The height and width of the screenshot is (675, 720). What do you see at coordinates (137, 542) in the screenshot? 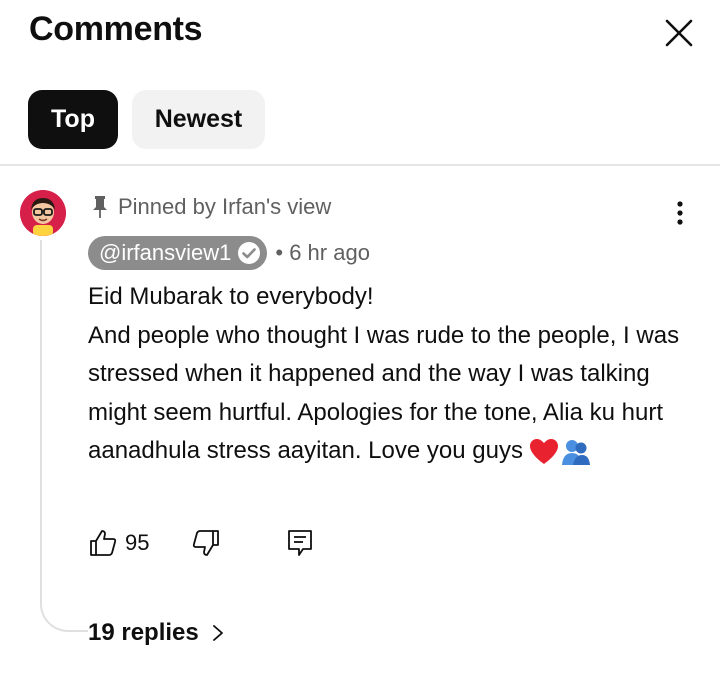
I see `like-count: 95` at bounding box center [137, 542].